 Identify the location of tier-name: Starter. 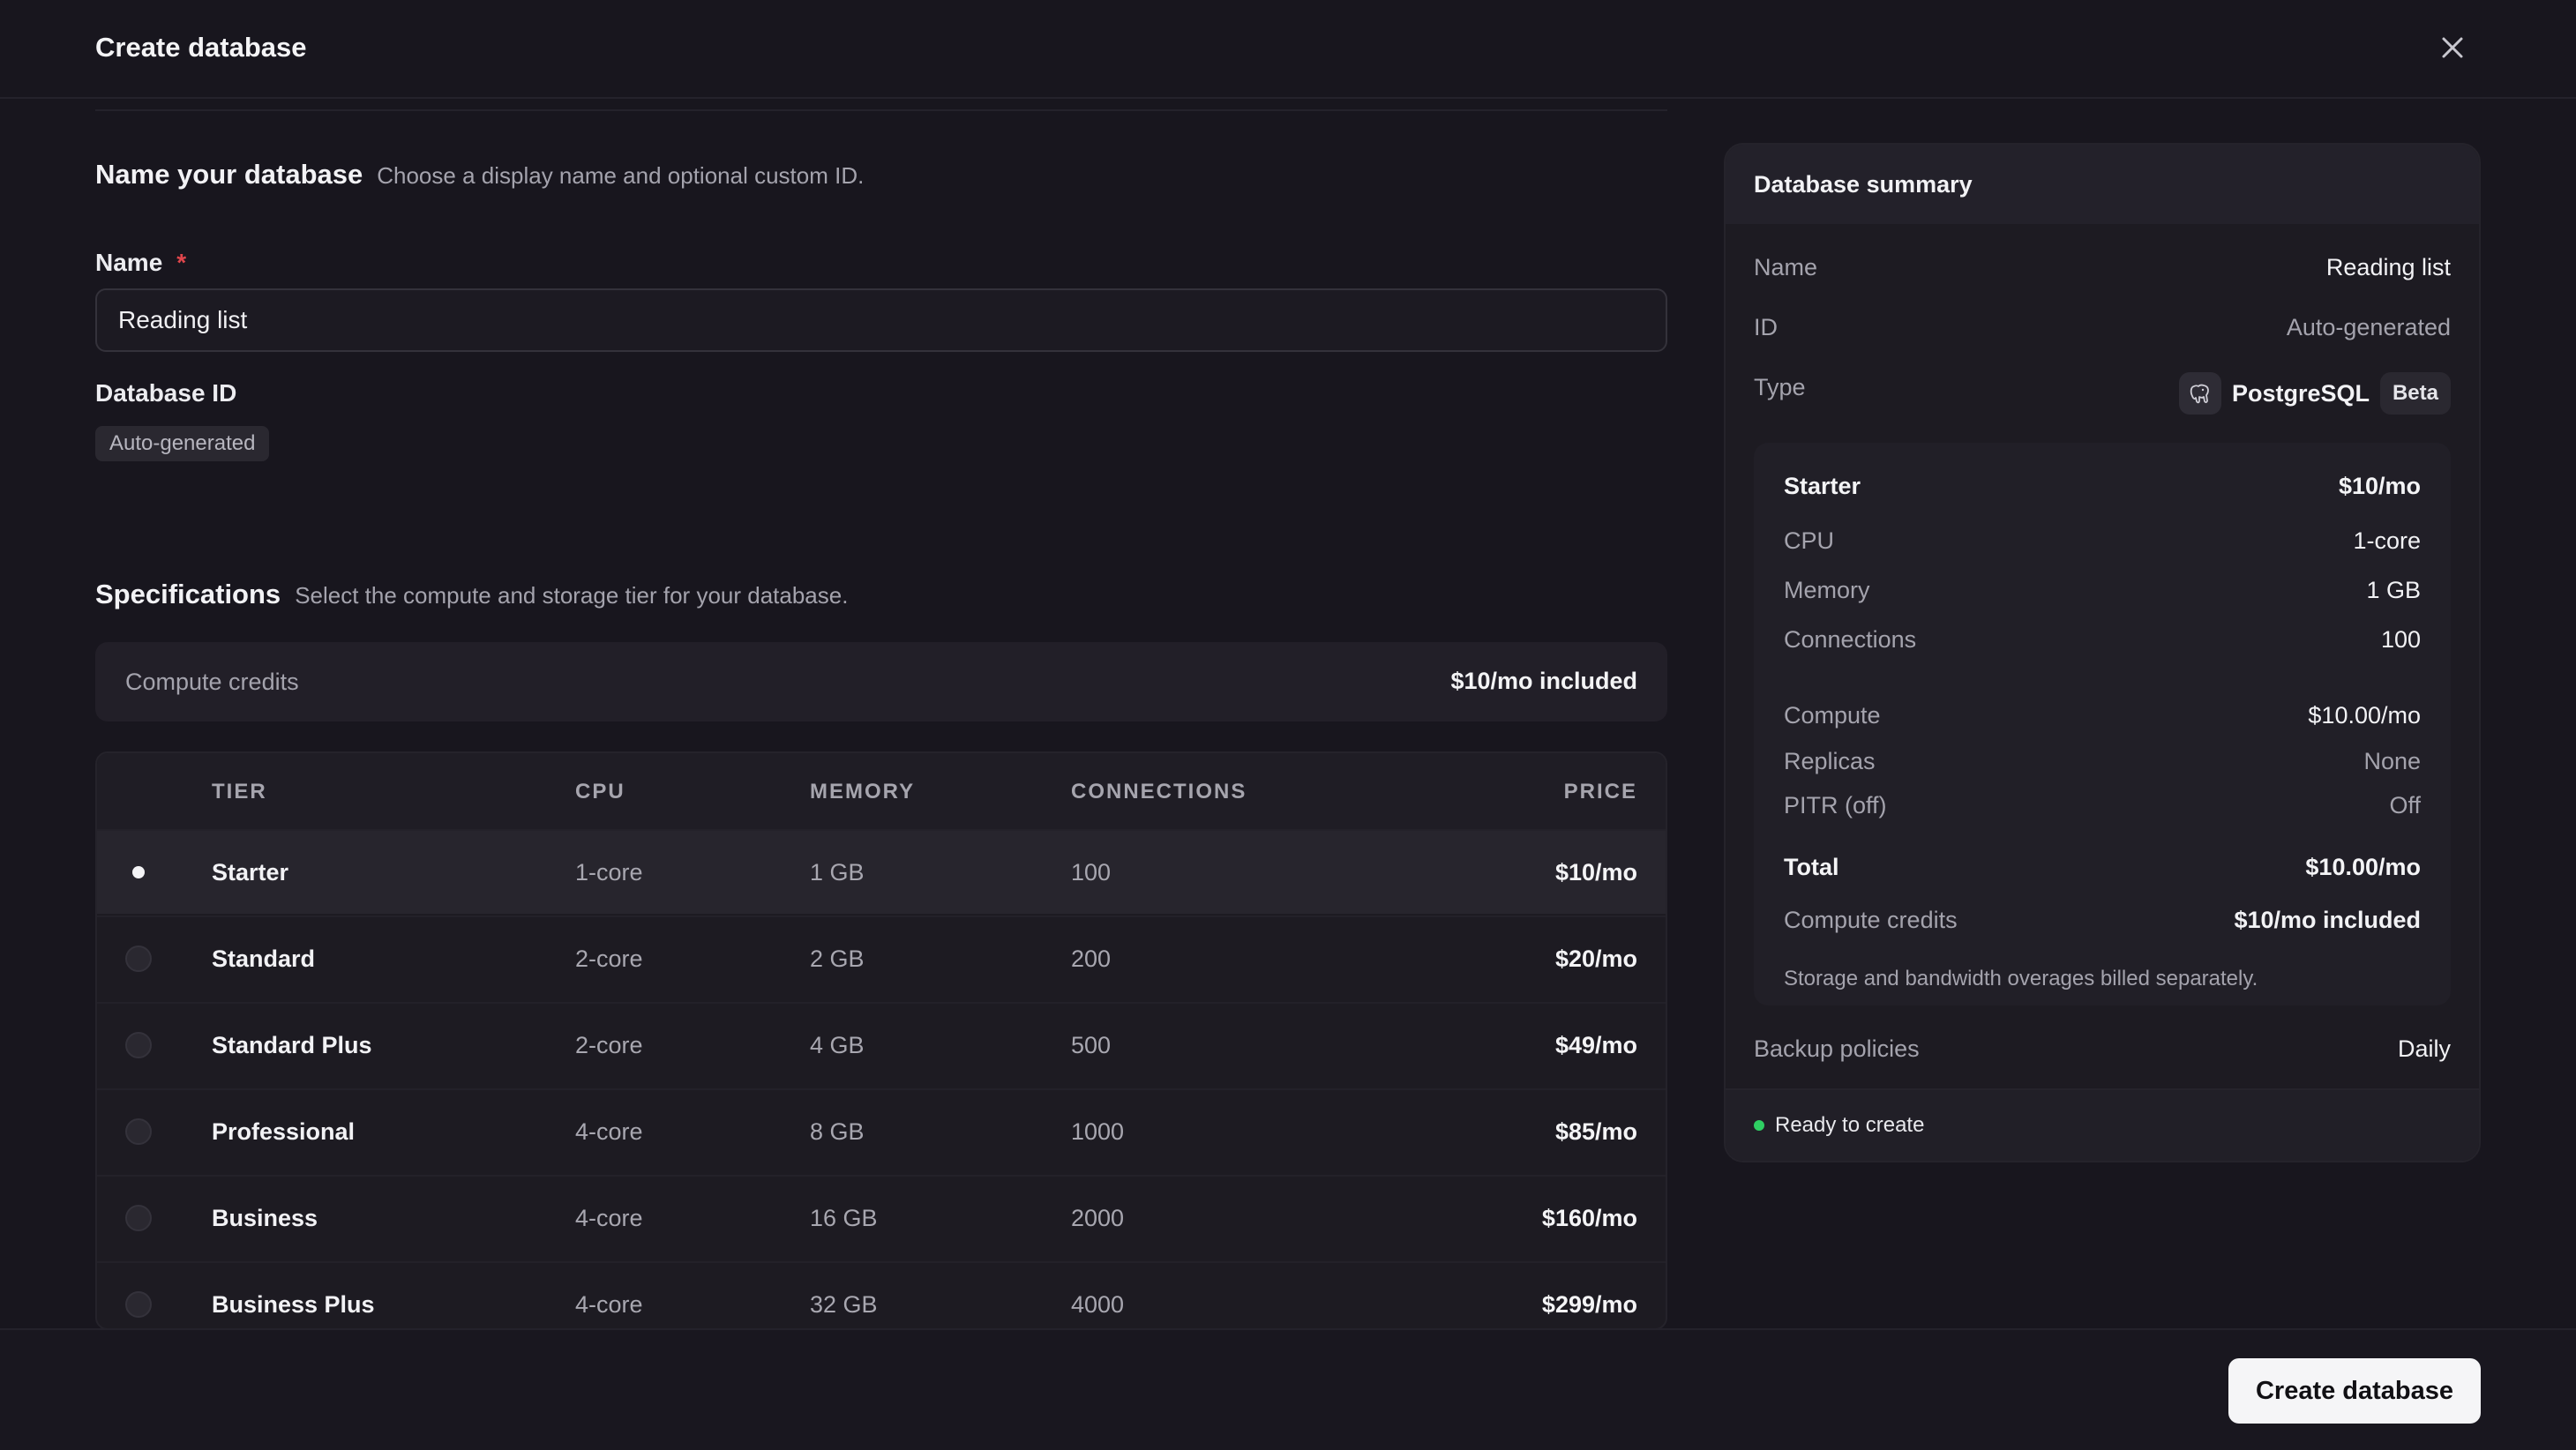
(251, 872).